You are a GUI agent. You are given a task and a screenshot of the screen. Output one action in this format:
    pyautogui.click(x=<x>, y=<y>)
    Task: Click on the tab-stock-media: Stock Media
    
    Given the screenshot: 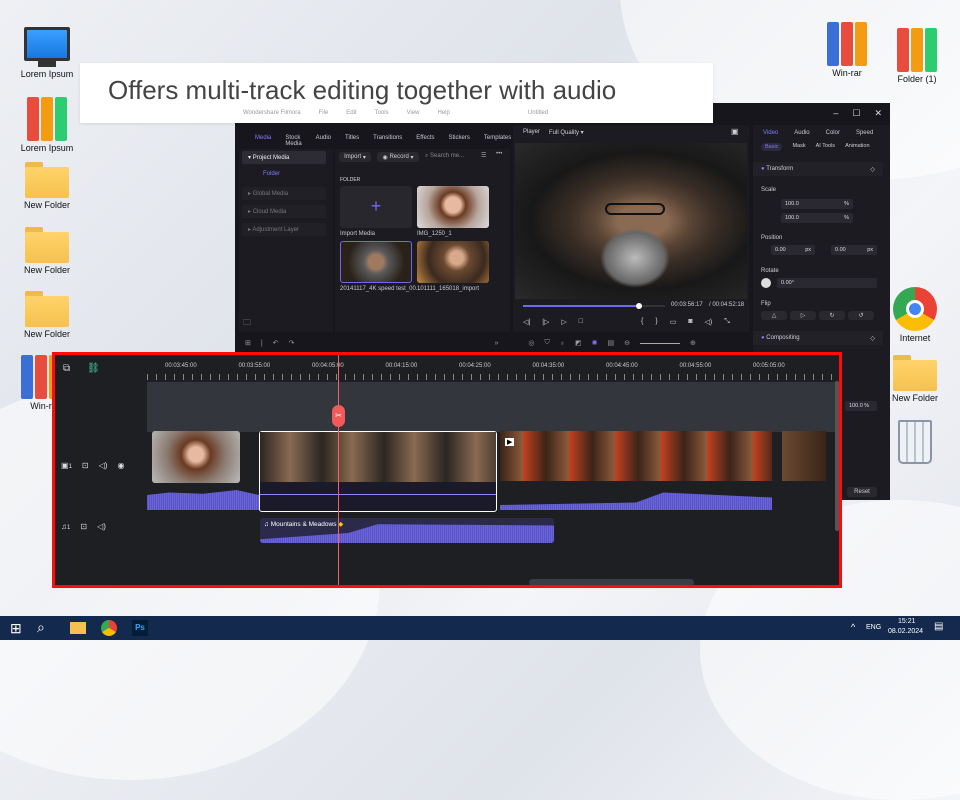 What is the action you would take?
    pyautogui.click(x=293, y=142)
    